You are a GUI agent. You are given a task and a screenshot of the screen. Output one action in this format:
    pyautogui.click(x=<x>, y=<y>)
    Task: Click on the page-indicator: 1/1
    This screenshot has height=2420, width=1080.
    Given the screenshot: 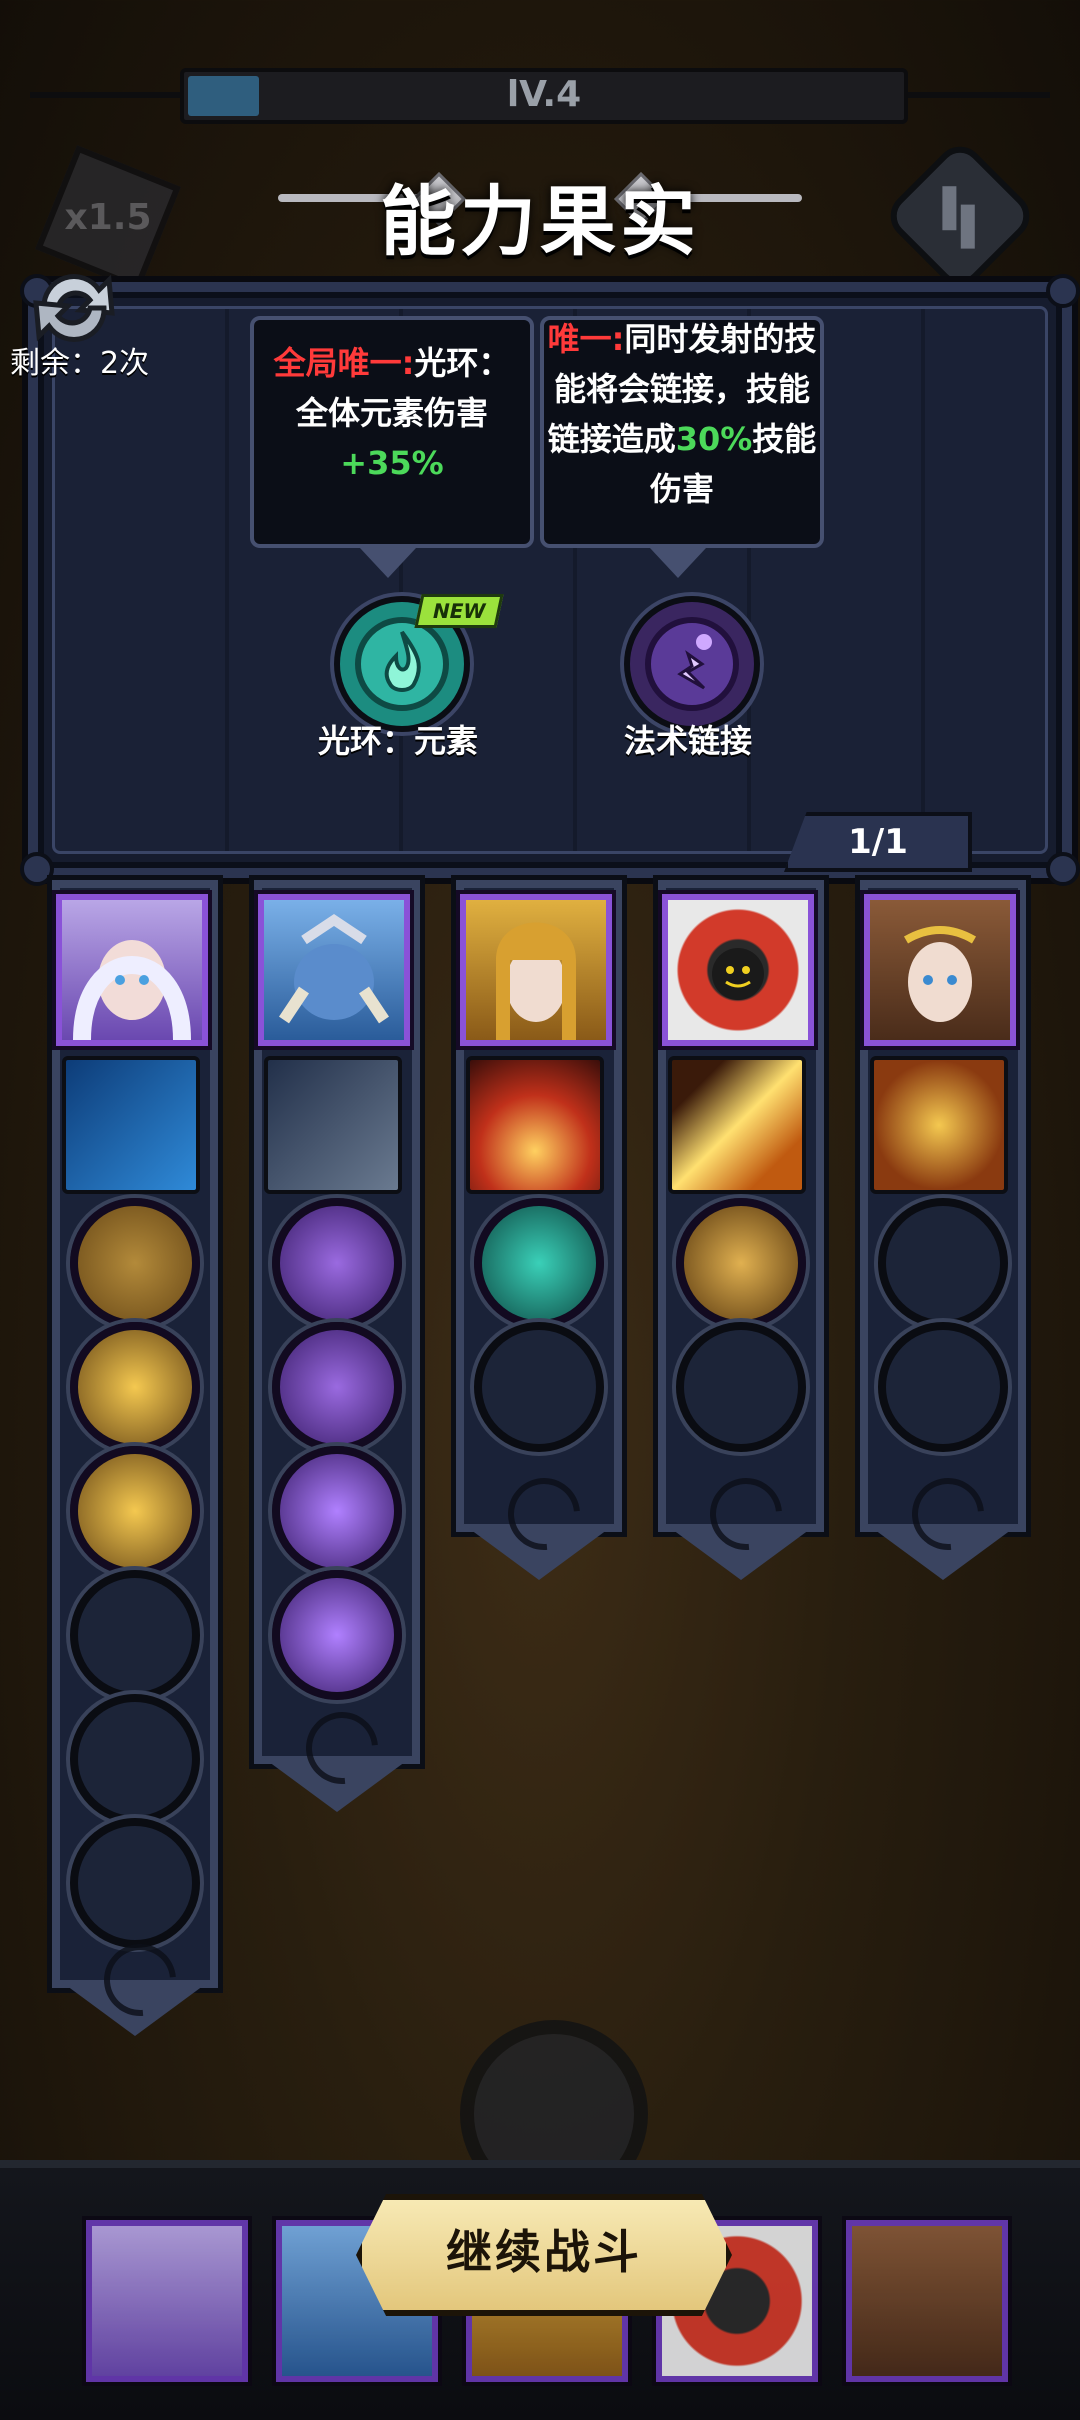 What is the action you would take?
    pyautogui.click(x=878, y=842)
    